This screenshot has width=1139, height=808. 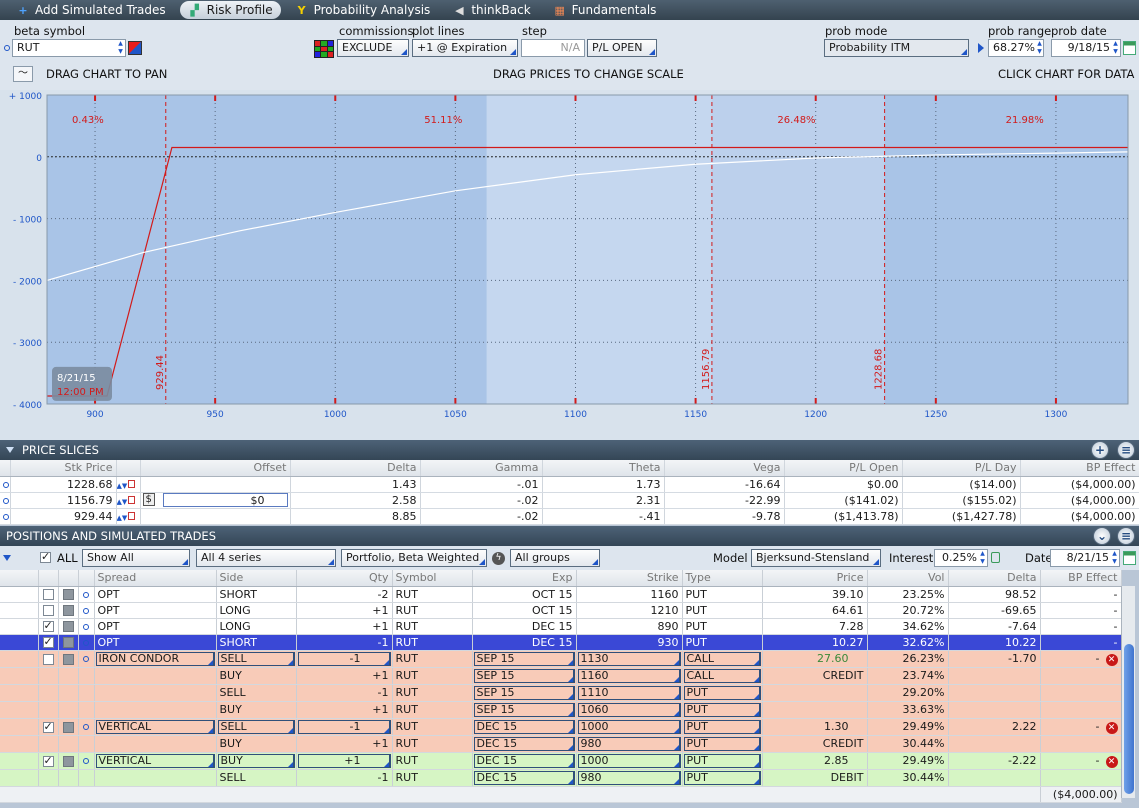 I want to click on price-cell: 1.30, so click(x=815, y=727).